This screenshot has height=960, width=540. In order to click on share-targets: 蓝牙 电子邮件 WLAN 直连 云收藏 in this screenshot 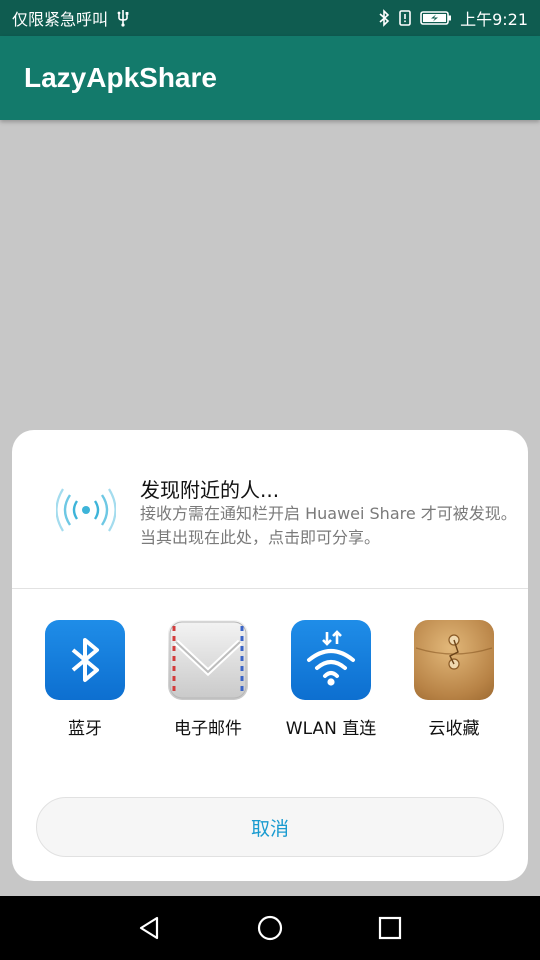, I will do `click(270, 680)`.